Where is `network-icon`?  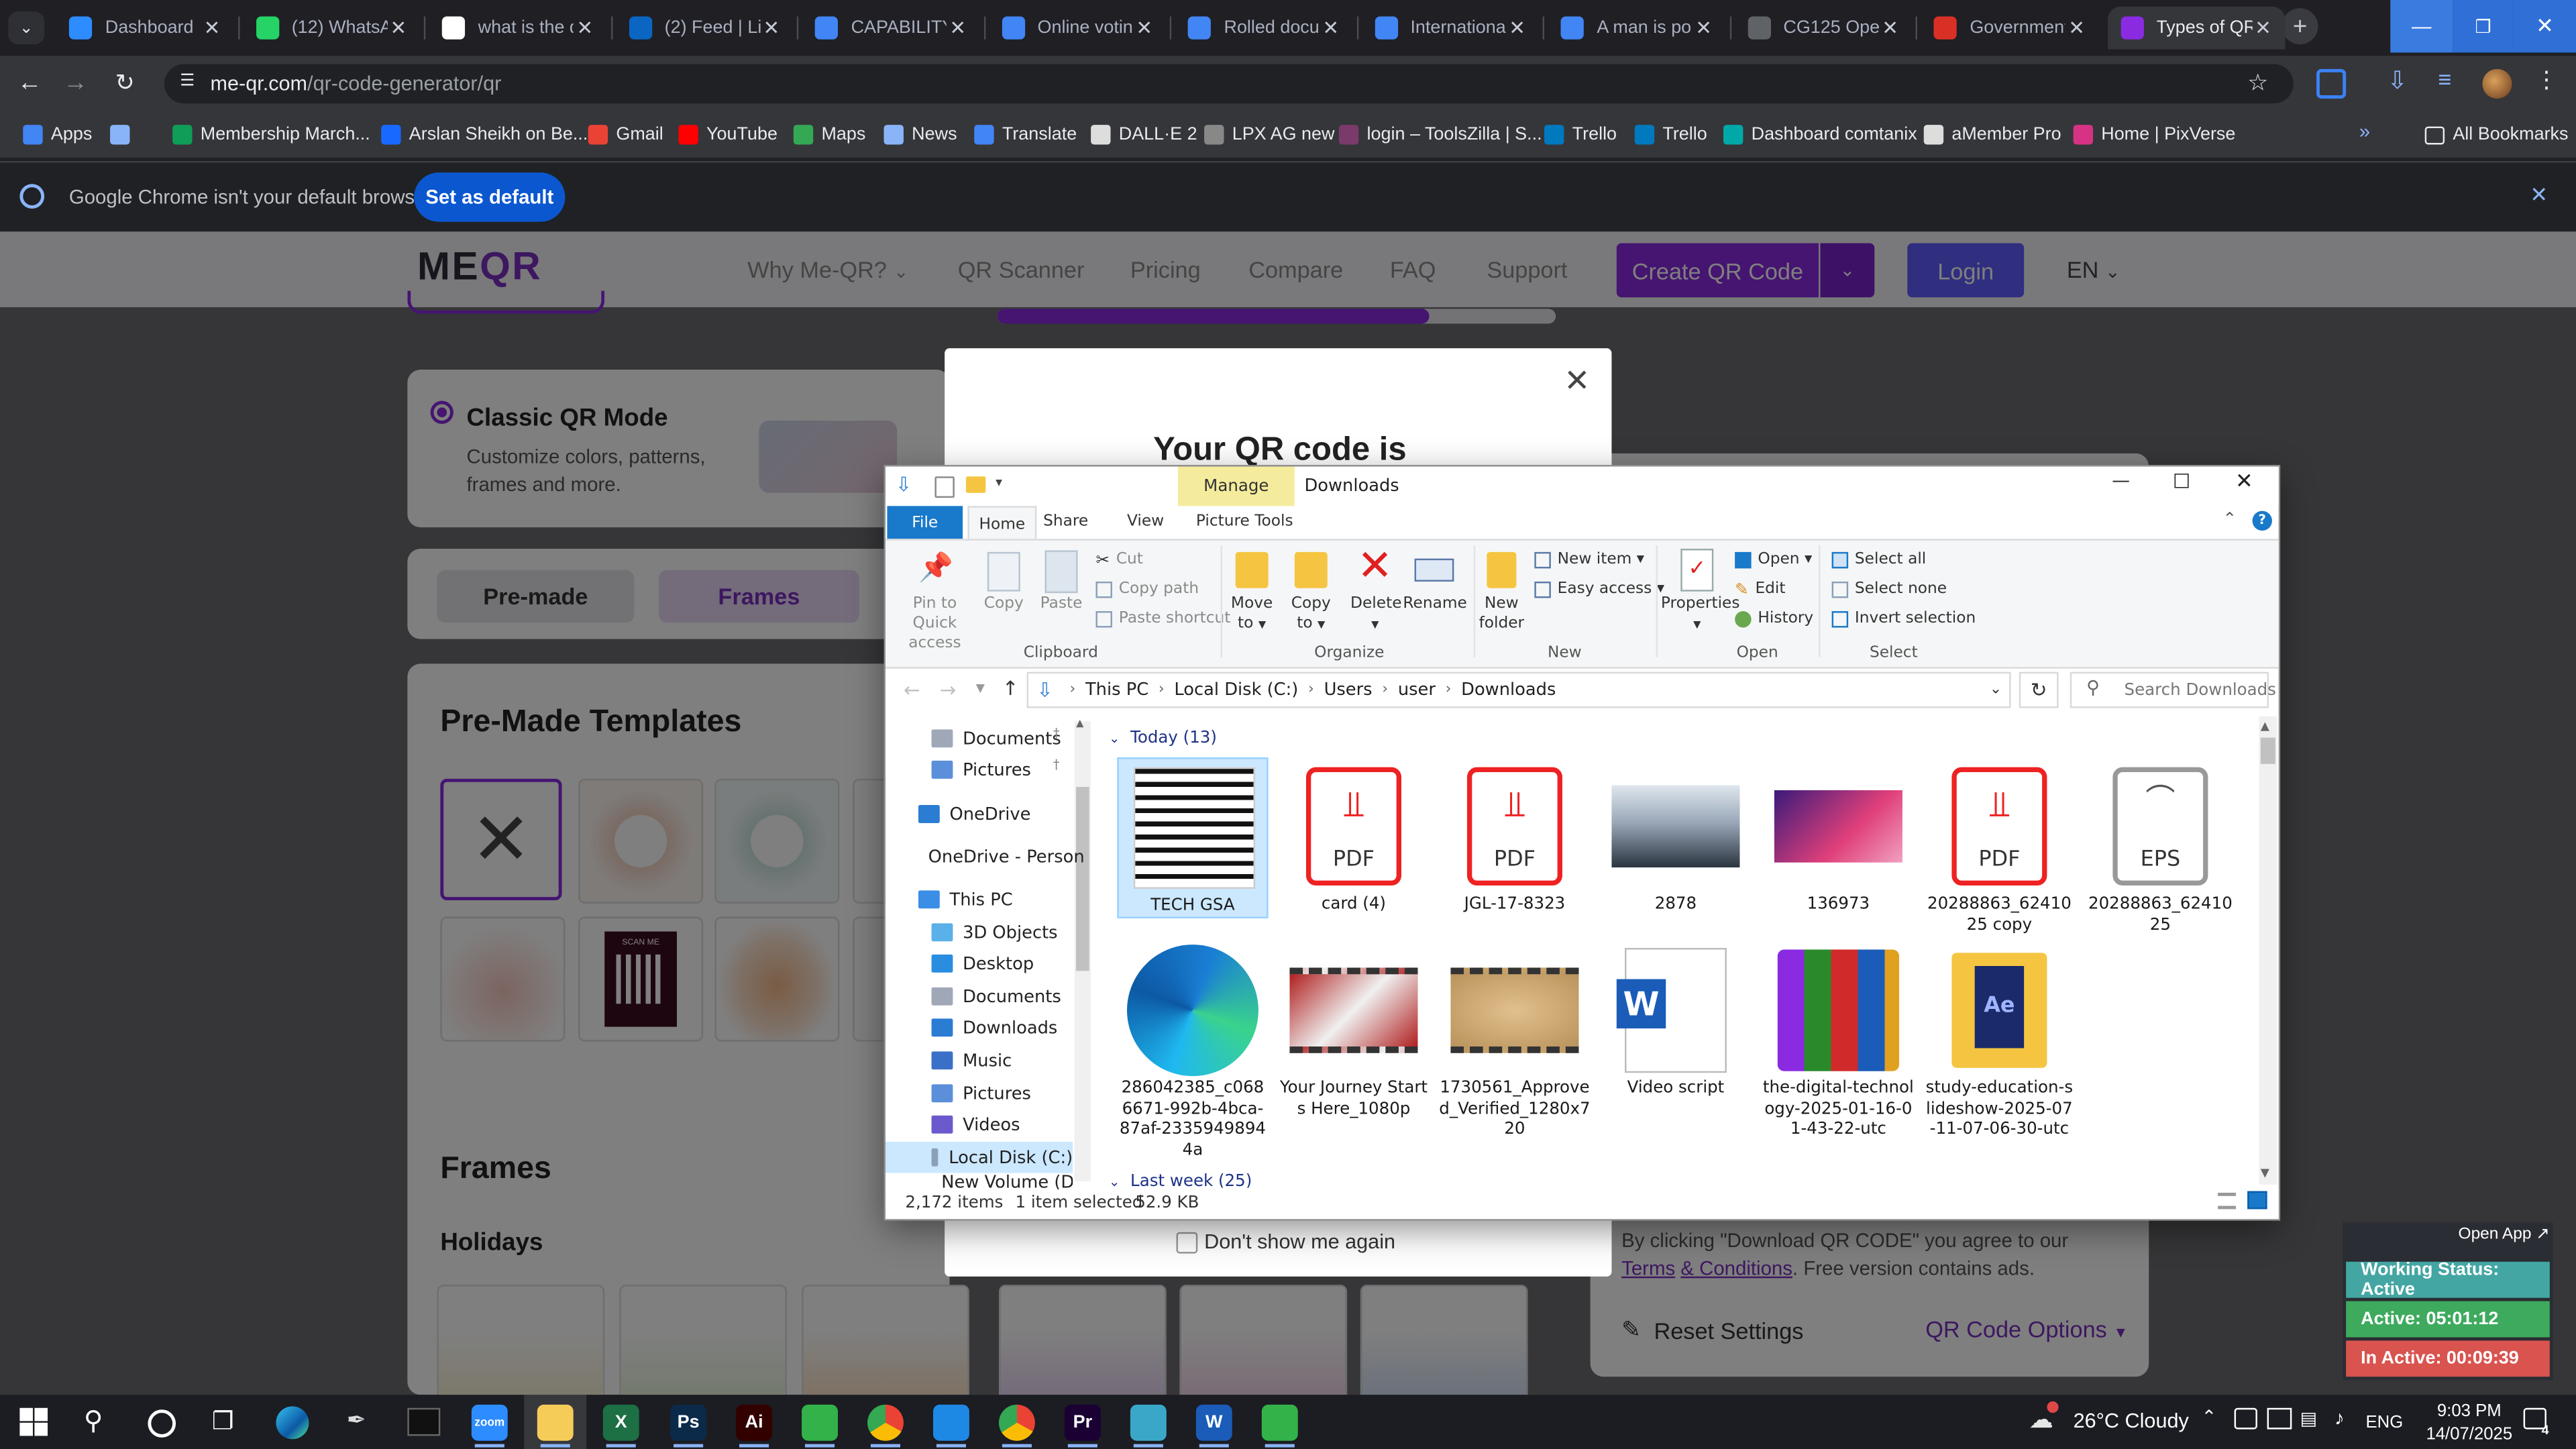 network-icon is located at coordinates (2279, 1418).